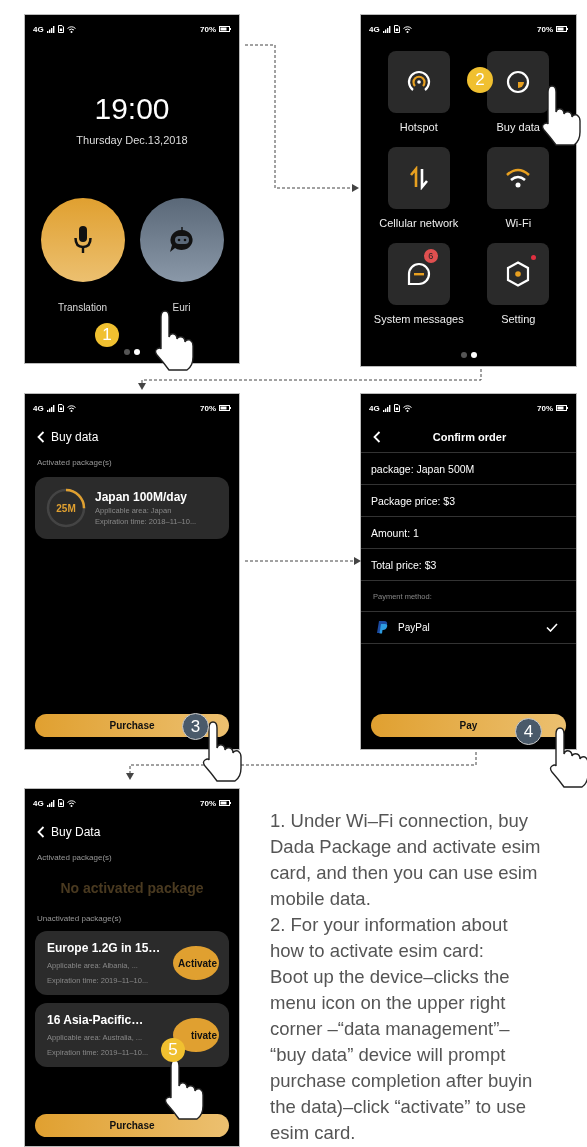 The width and height of the screenshot is (587, 1147). Describe the element at coordinates (82, 307) in the screenshot. I see `app-label: Translation` at that location.